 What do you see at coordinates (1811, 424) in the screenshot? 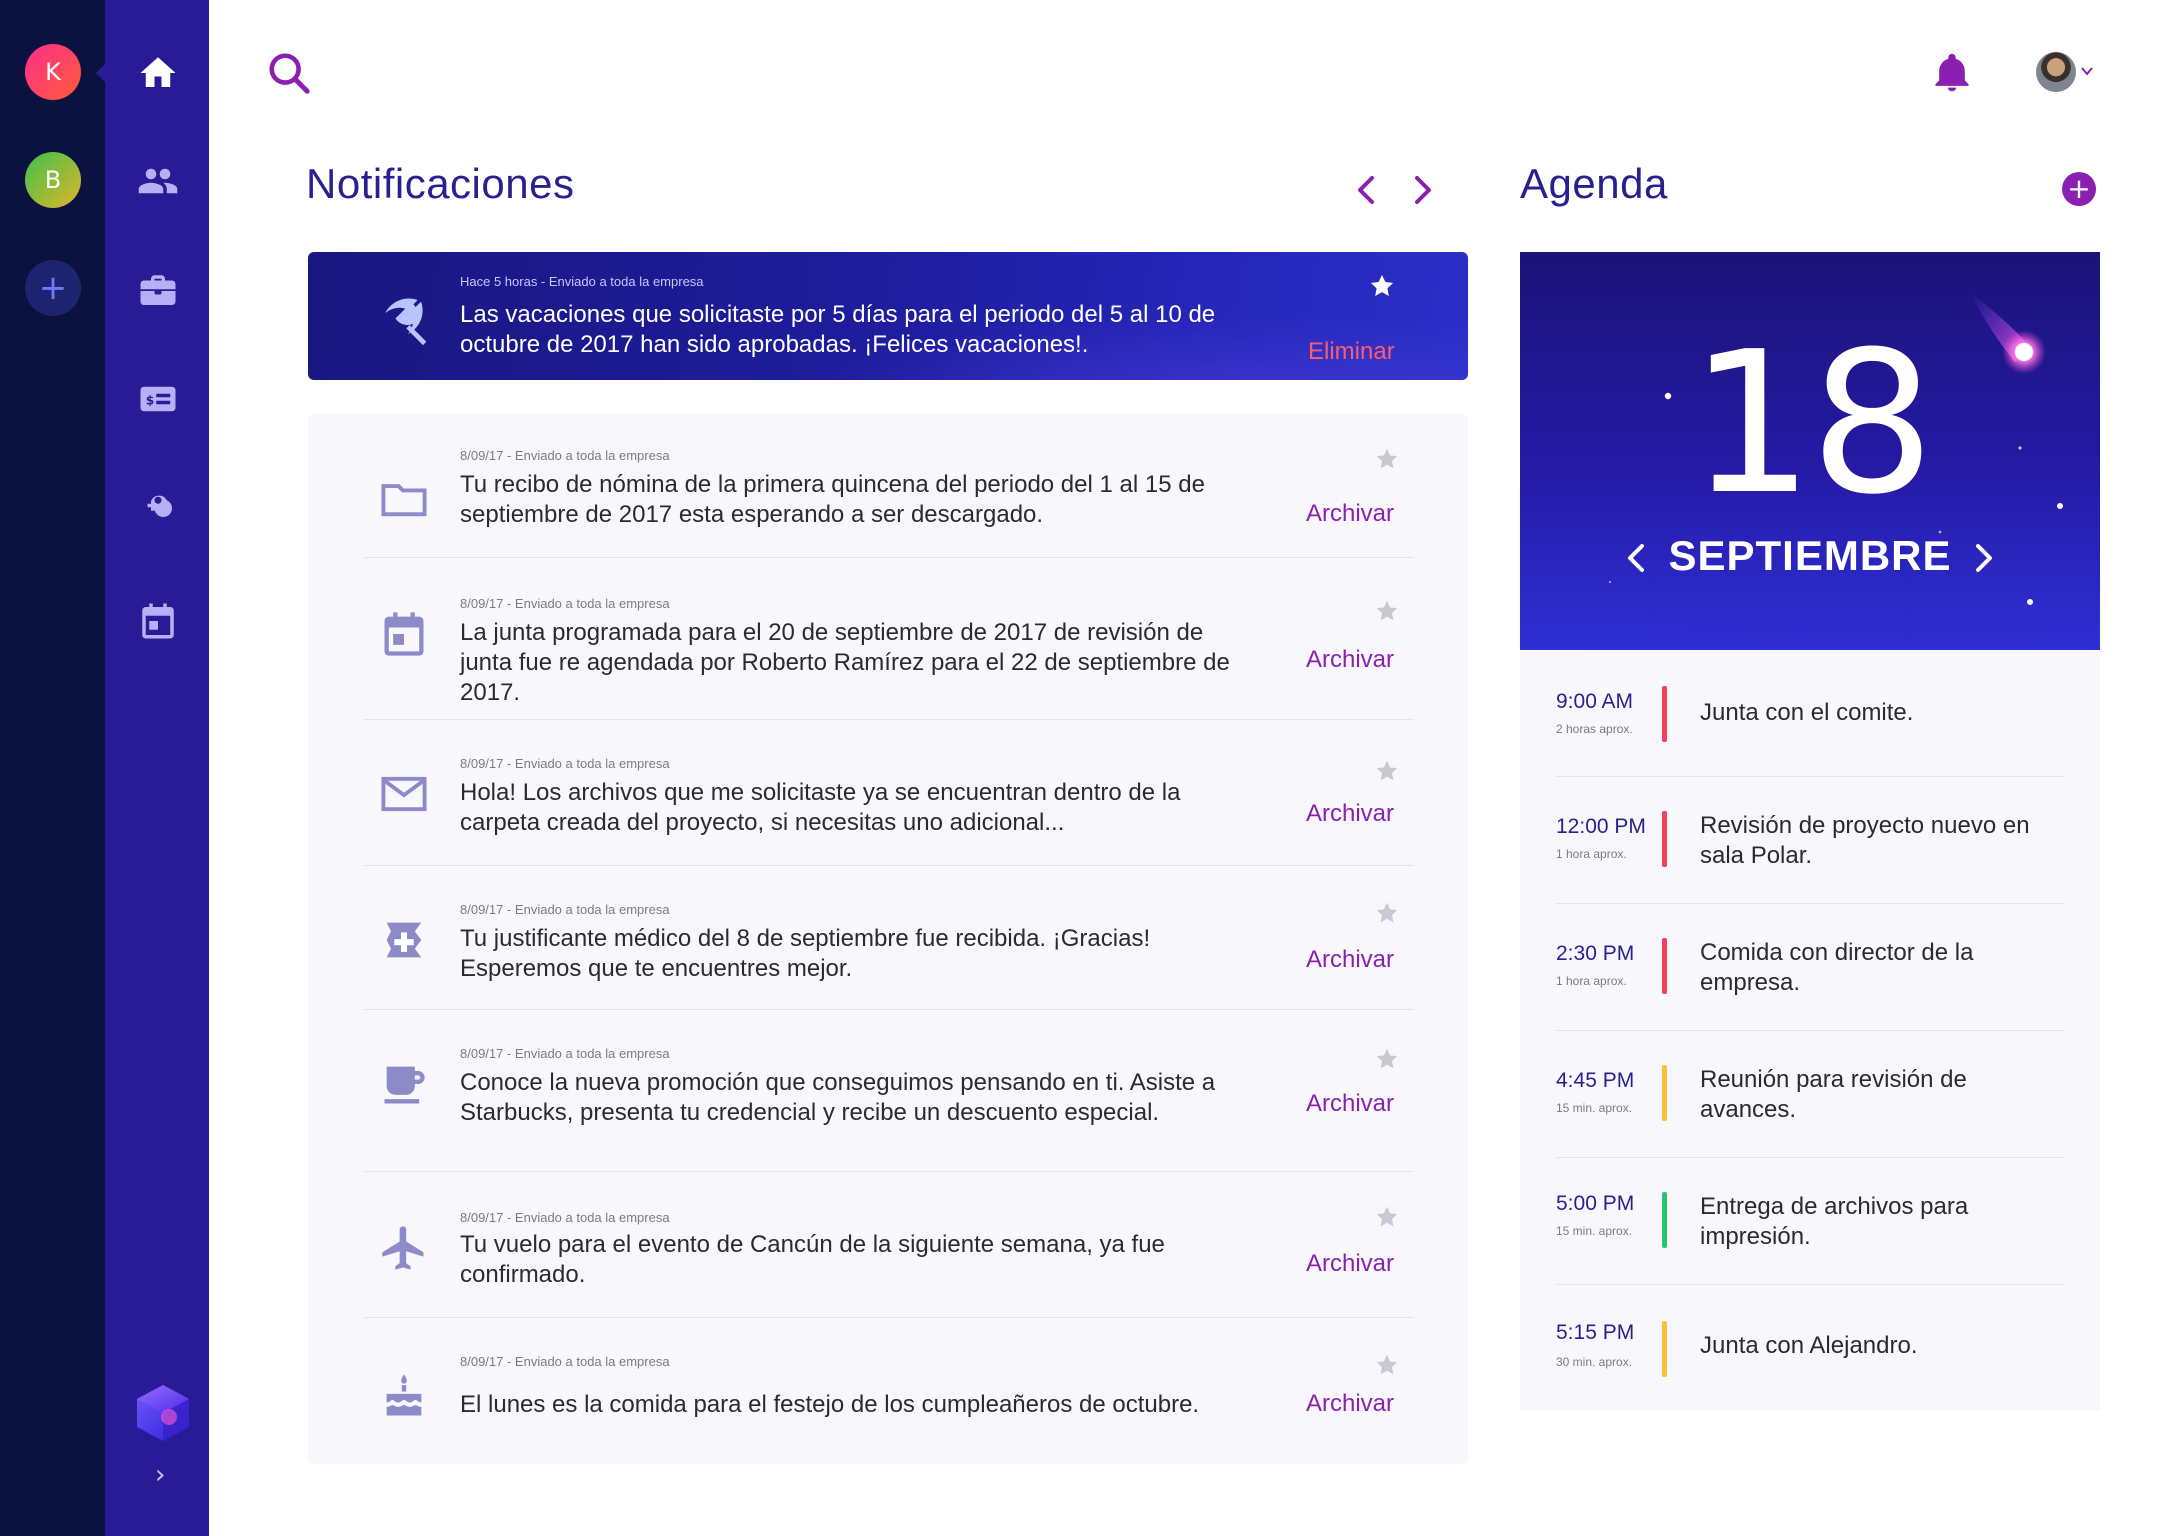
I see `calendar-day: 18` at bounding box center [1811, 424].